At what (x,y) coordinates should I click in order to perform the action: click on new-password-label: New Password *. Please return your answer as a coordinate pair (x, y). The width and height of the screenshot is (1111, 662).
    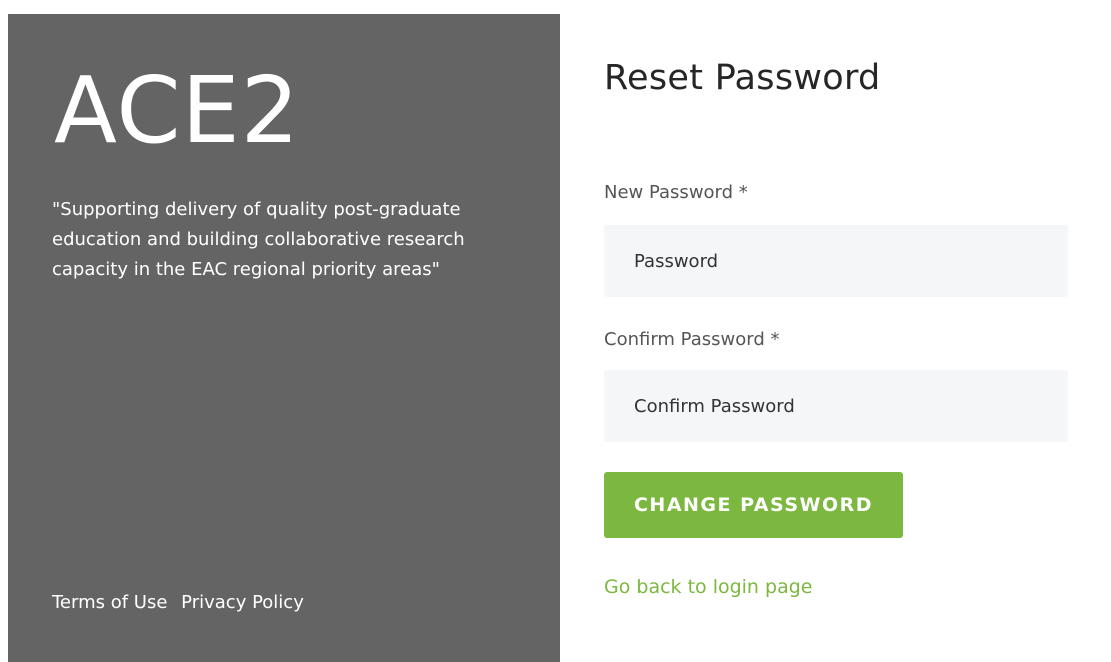
    Looking at the image, I should click on (676, 192).